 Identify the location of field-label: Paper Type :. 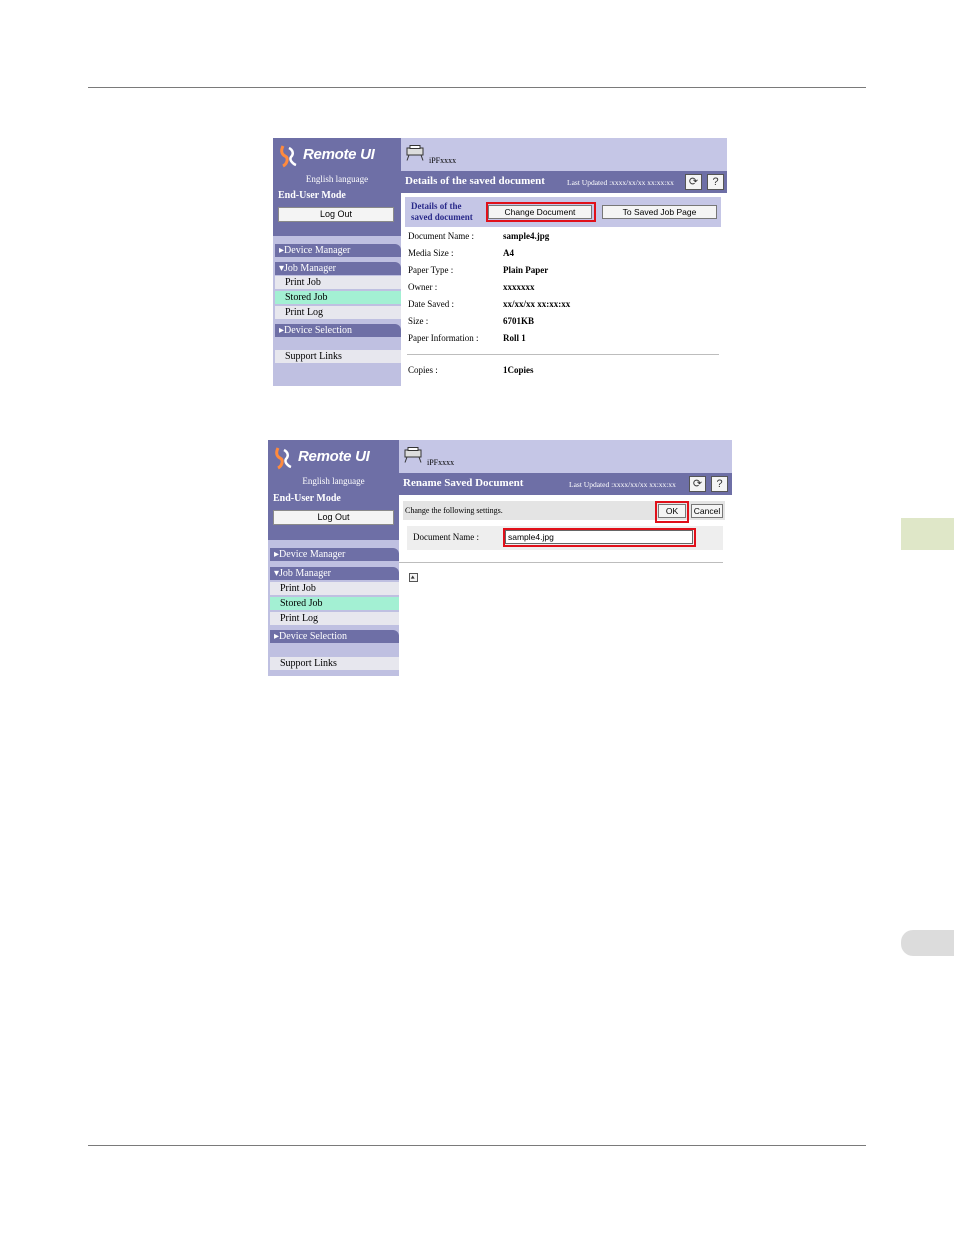
(431, 270).